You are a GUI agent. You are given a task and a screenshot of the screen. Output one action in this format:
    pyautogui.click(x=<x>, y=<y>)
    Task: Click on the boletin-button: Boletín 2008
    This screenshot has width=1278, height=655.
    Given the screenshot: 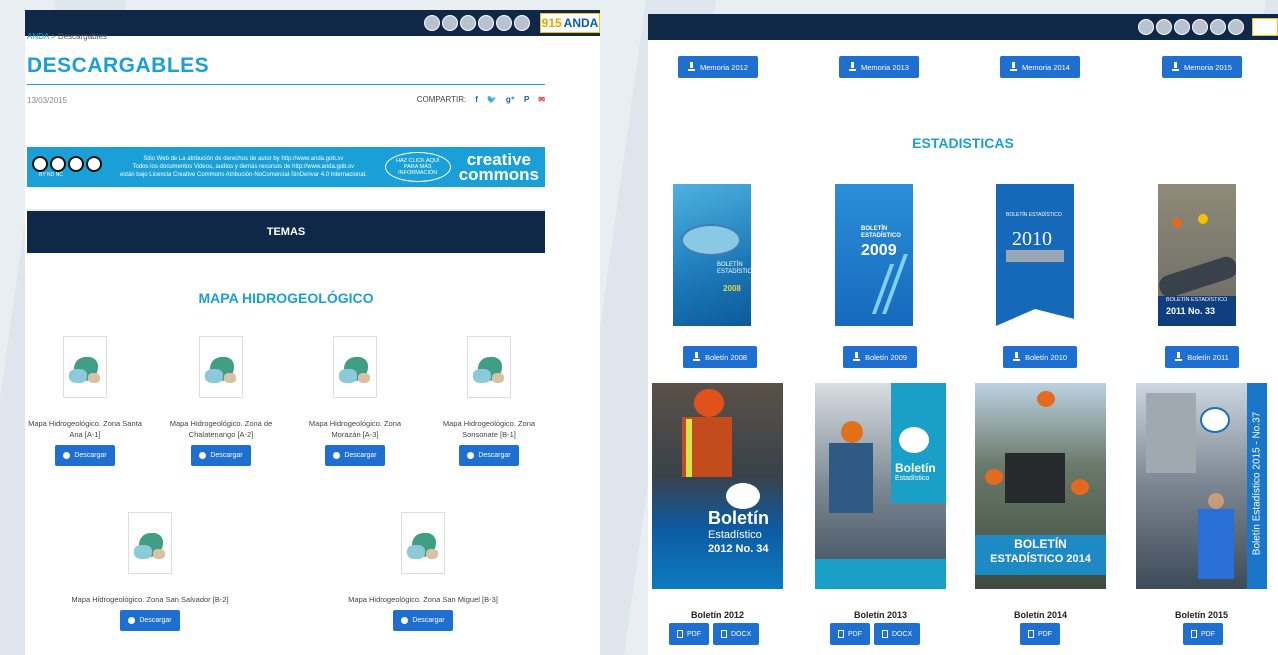 What is the action you would take?
    pyautogui.click(x=720, y=357)
    